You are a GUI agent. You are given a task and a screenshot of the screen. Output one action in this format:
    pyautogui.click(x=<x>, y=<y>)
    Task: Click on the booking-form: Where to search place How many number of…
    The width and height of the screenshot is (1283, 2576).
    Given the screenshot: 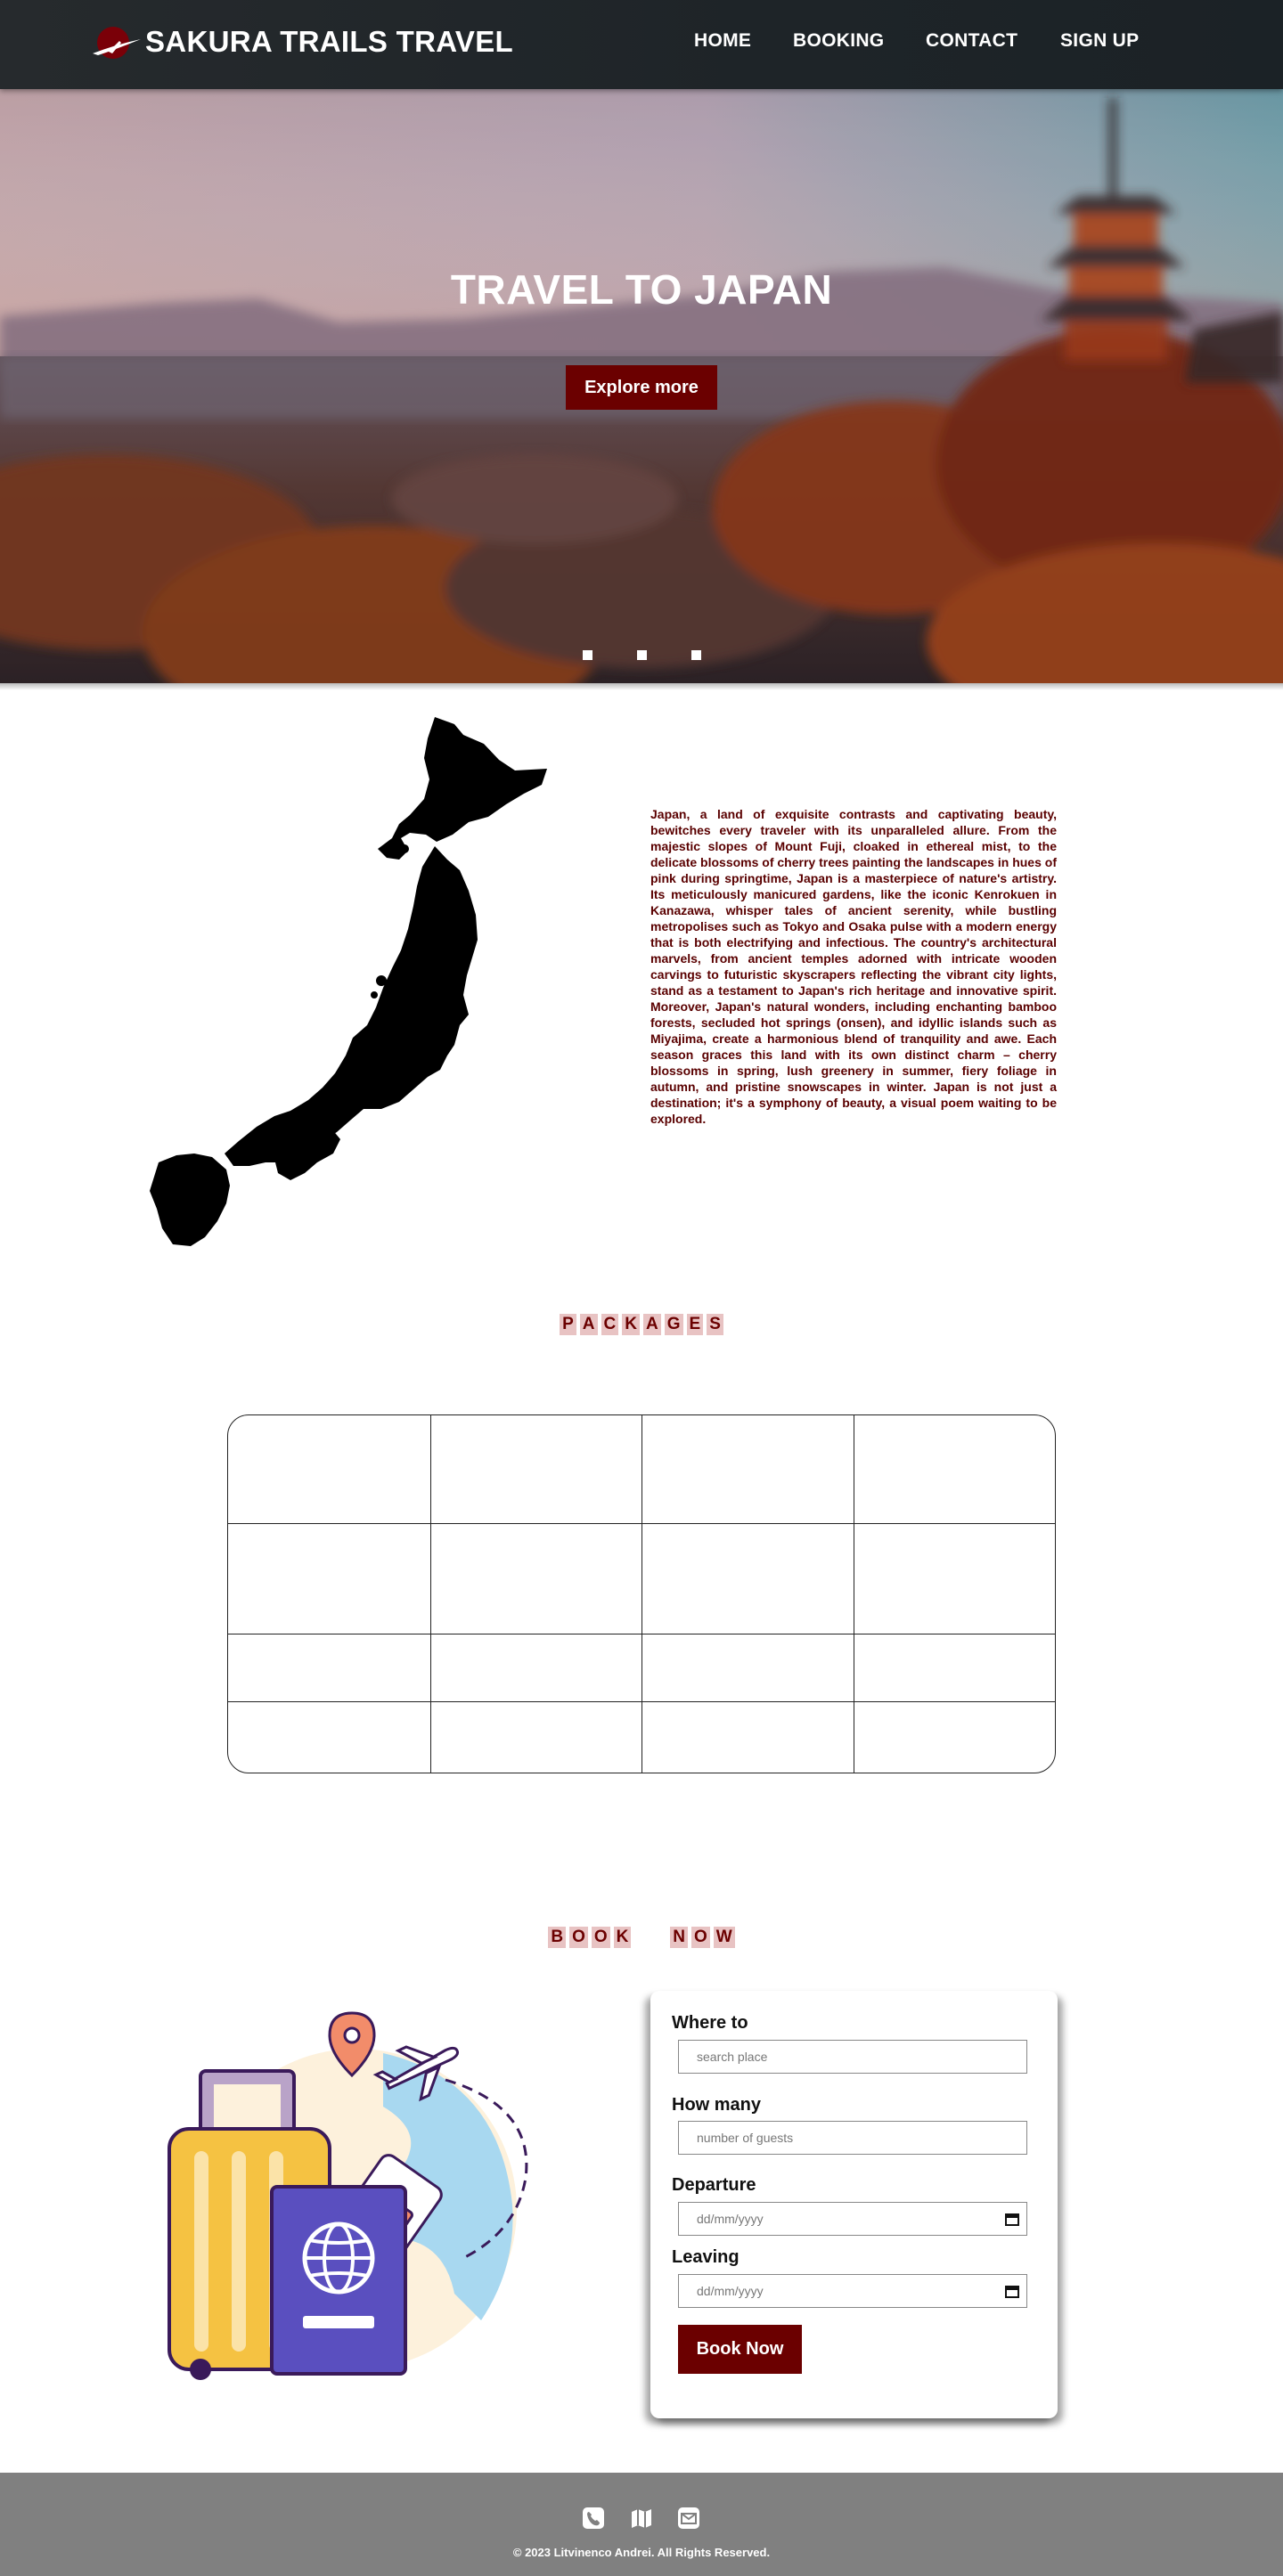 What is the action you would take?
    pyautogui.click(x=854, y=2205)
    